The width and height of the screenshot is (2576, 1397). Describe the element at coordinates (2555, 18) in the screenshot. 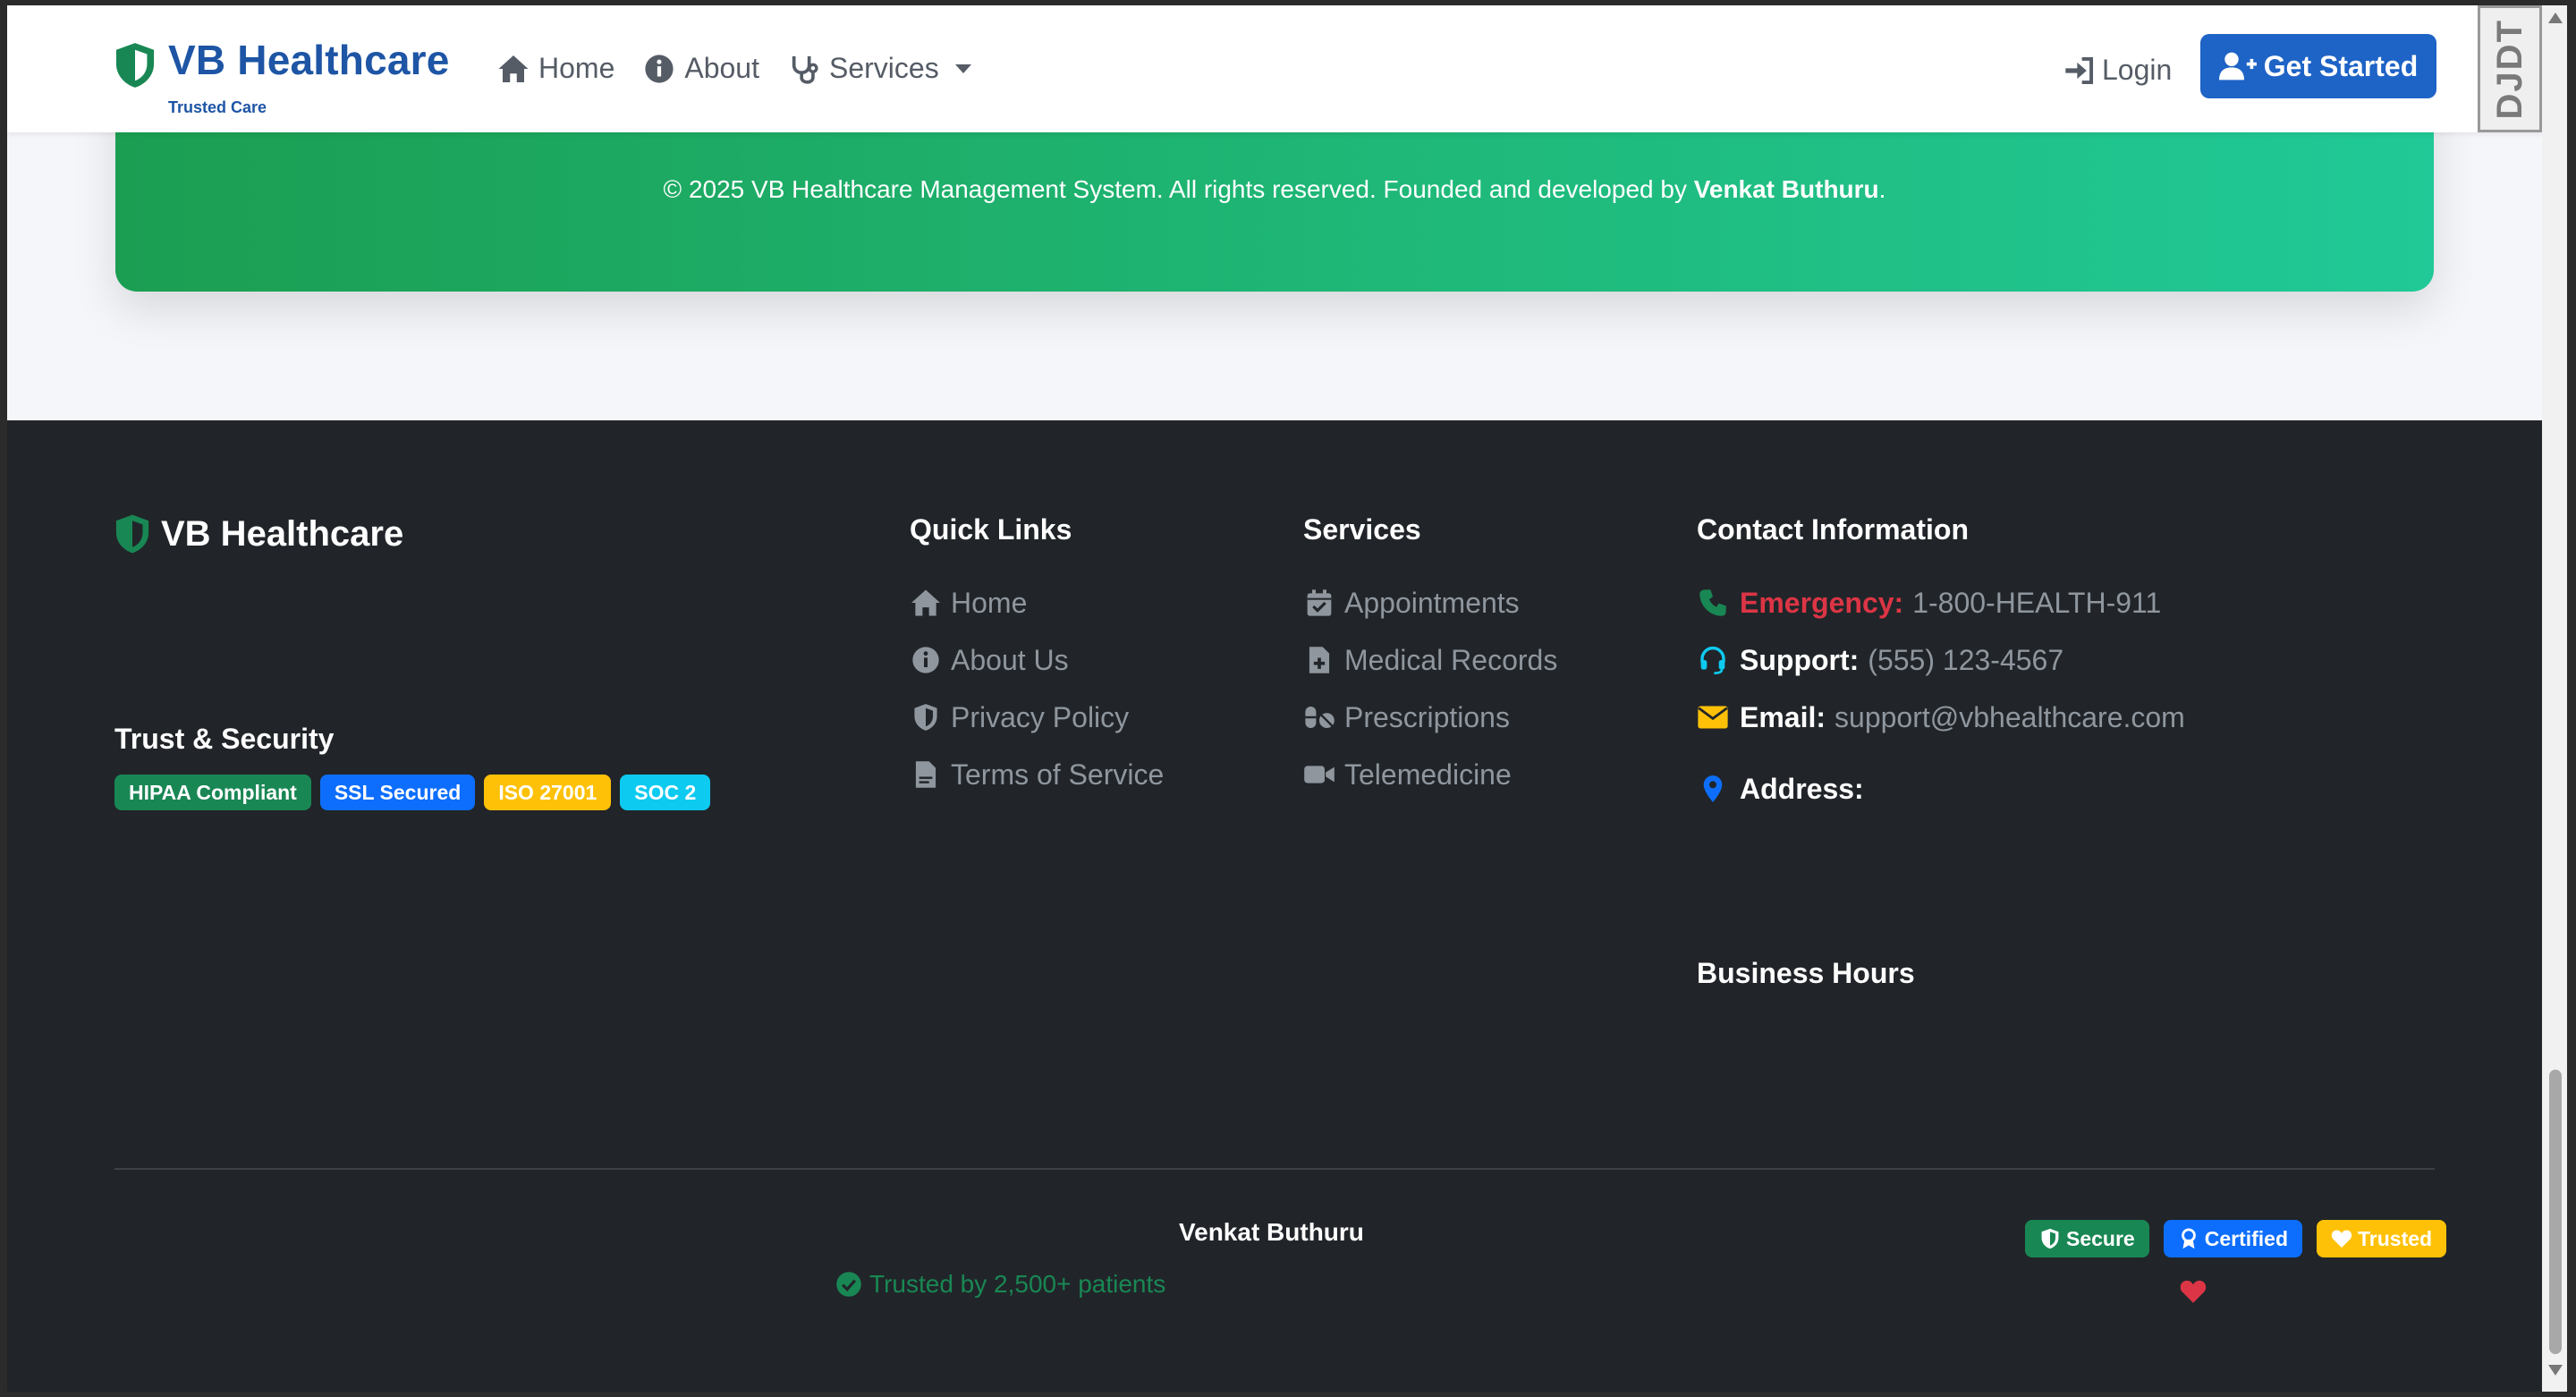

I see `scroll-up-arrow-icon` at that location.